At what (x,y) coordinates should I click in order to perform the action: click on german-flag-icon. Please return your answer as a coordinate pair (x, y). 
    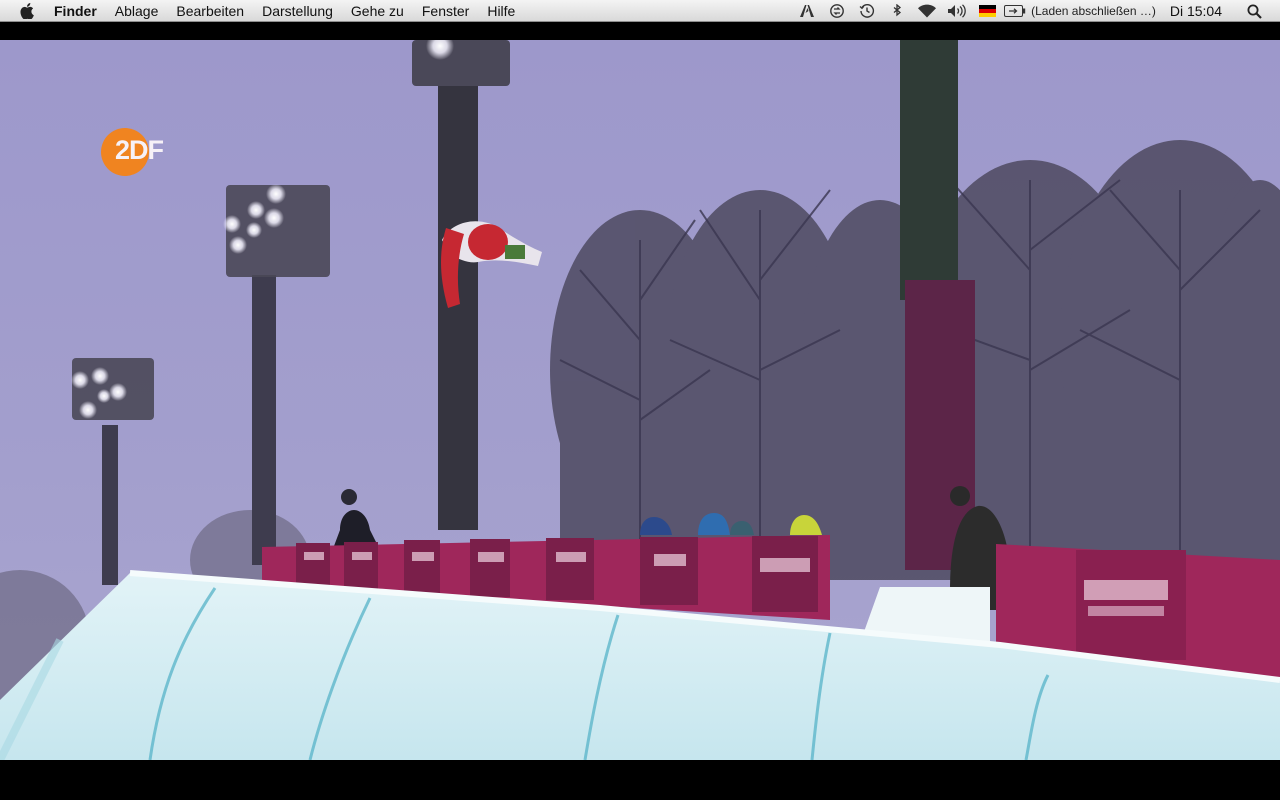
    Looking at the image, I should click on (987, 11).